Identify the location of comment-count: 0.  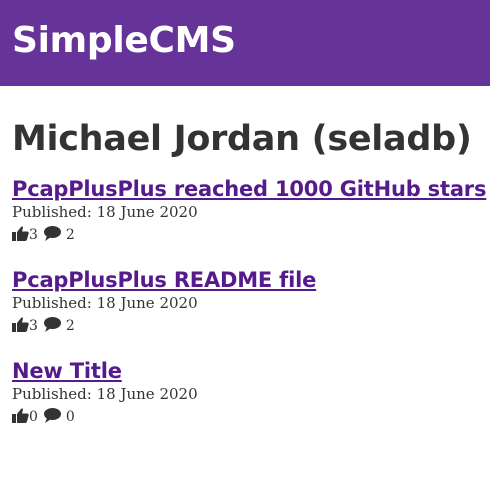
(70, 417).